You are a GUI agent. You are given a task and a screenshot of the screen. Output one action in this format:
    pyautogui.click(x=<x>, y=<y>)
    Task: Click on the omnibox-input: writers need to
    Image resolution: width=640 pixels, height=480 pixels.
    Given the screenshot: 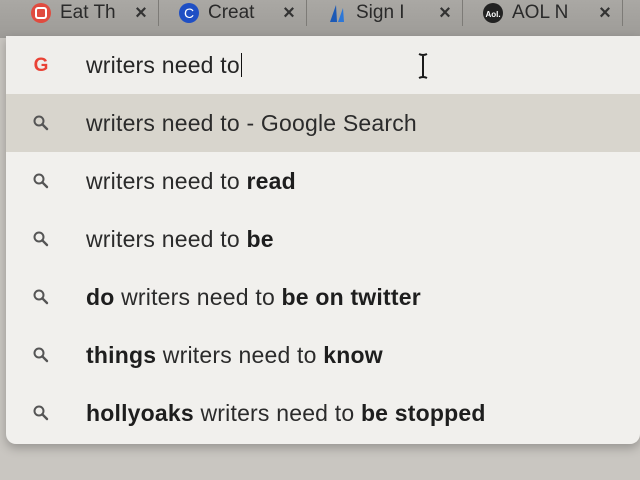 What is the action you would take?
    pyautogui.click(x=164, y=65)
    